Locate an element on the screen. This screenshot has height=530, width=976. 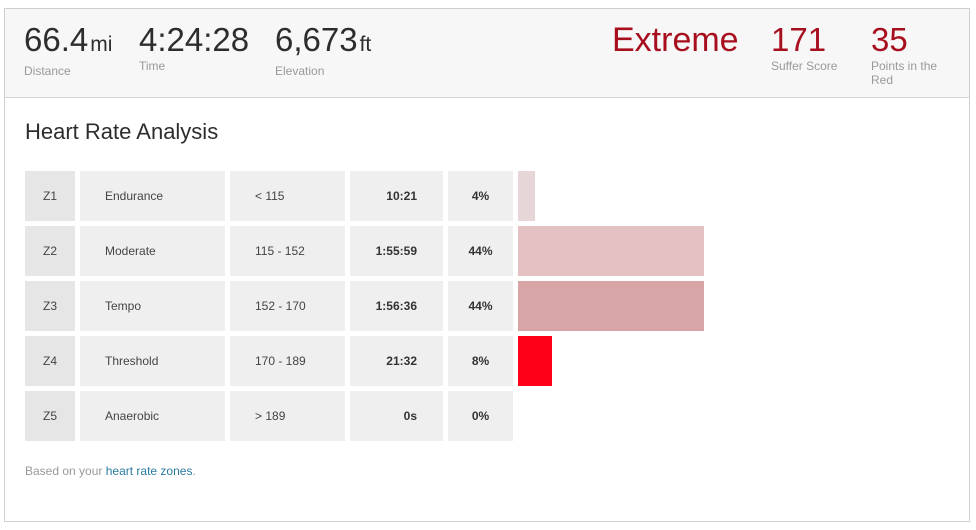
zone-percent: 4% is located at coordinates (480, 196).